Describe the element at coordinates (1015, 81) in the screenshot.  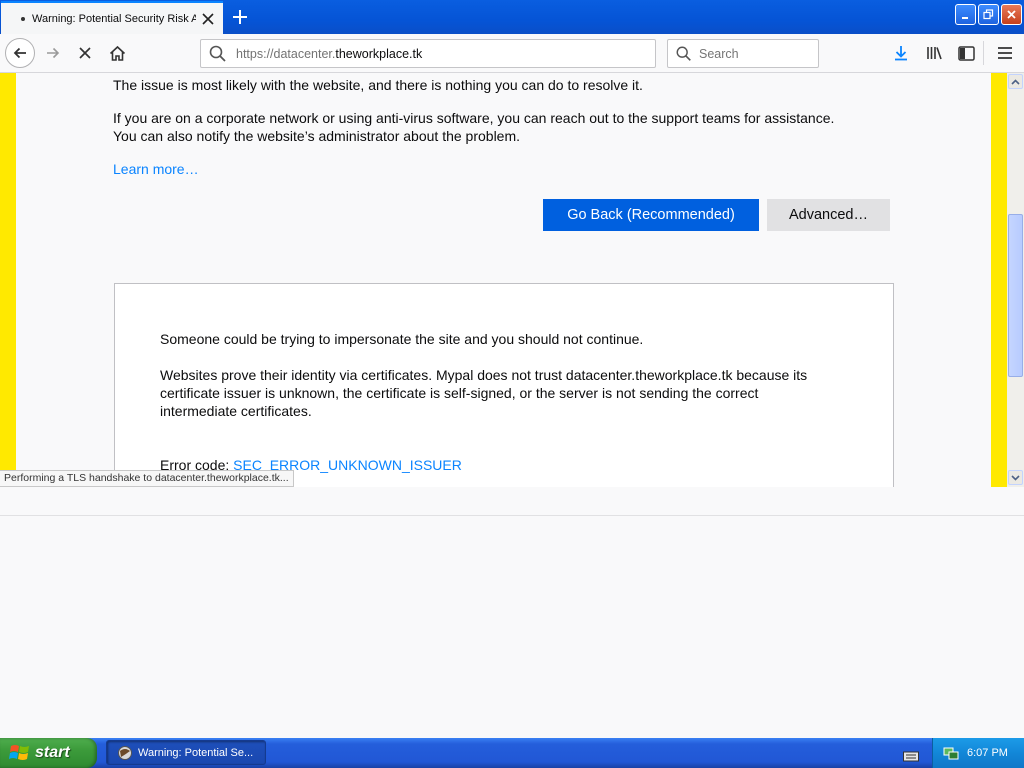
I see `scroll-up-arrow-icon` at that location.